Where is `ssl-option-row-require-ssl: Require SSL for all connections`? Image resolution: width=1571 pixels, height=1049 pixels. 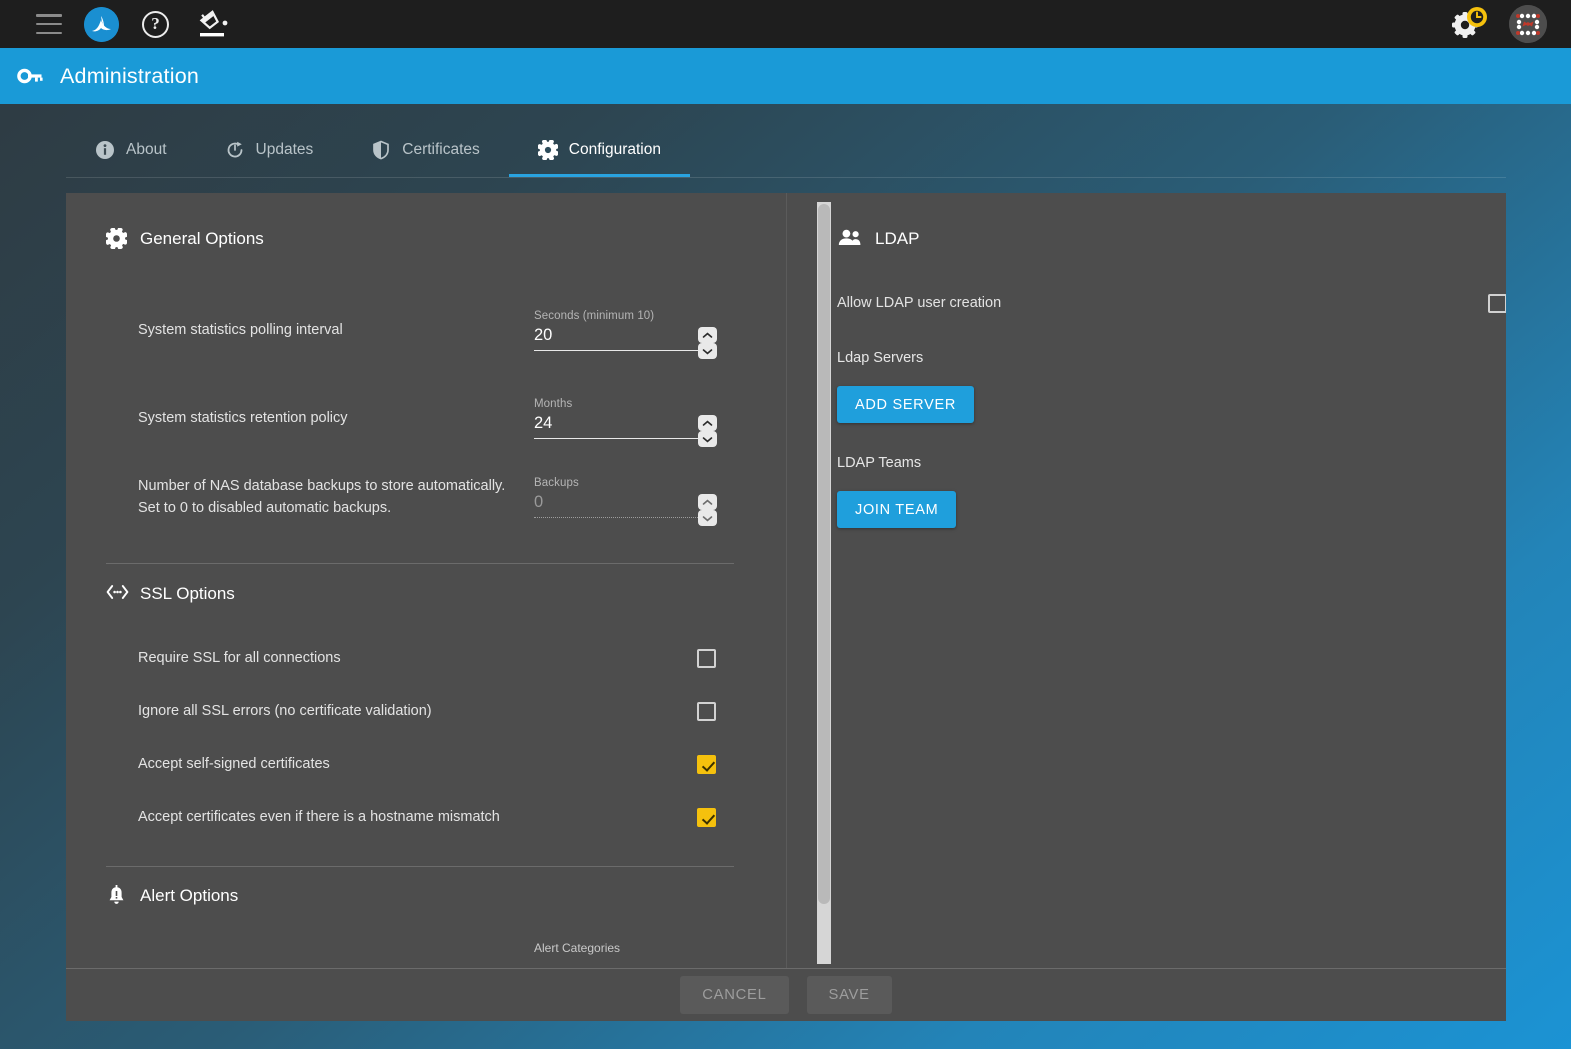 ssl-option-row-require-ssl: Require SSL for all connections is located at coordinates (427, 659).